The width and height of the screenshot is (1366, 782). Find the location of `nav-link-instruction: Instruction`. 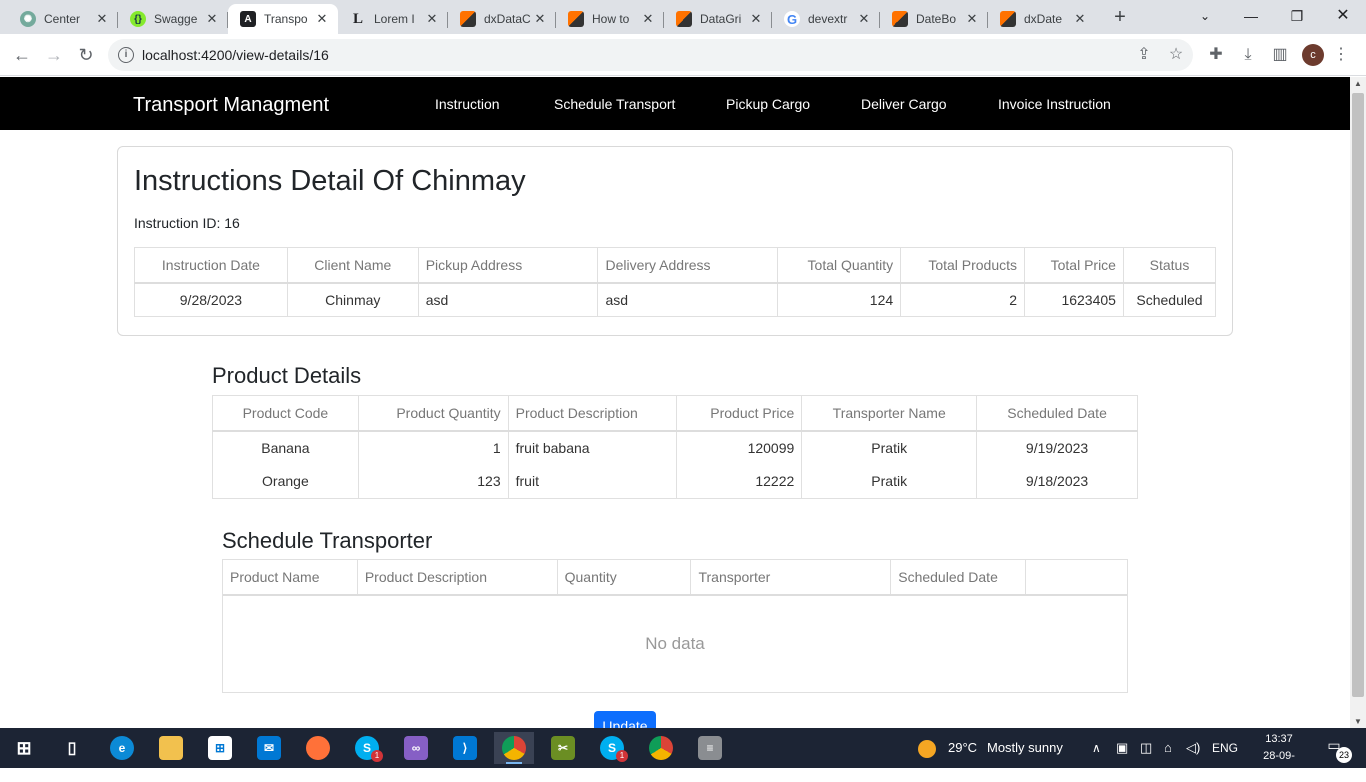

nav-link-instruction: Instruction is located at coordinates (467, 104).